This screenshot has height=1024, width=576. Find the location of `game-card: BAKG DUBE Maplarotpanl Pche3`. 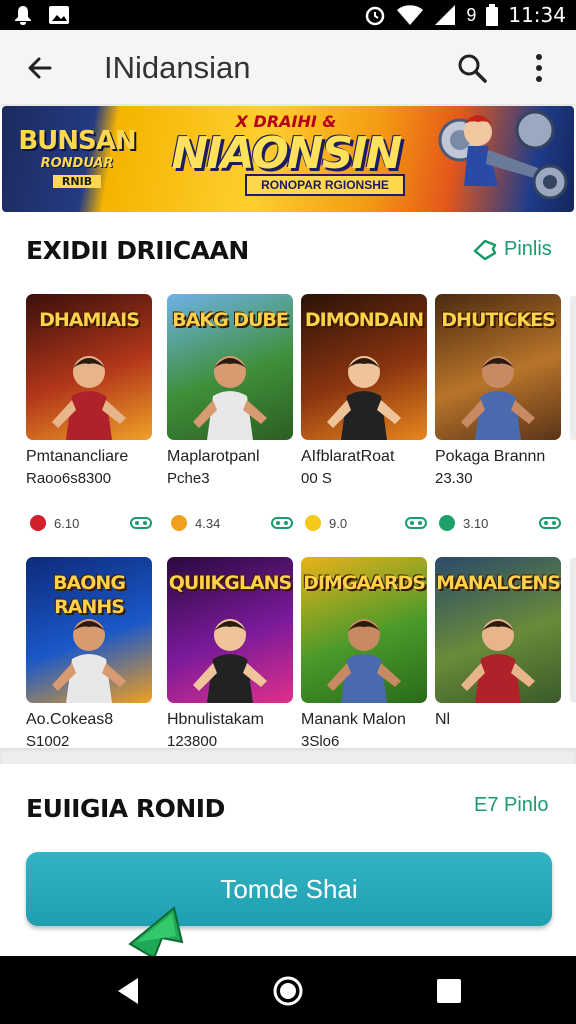

game-card: BAKG DUBE Maplarotpanl Pche3 is located at coordinates (232, 390).